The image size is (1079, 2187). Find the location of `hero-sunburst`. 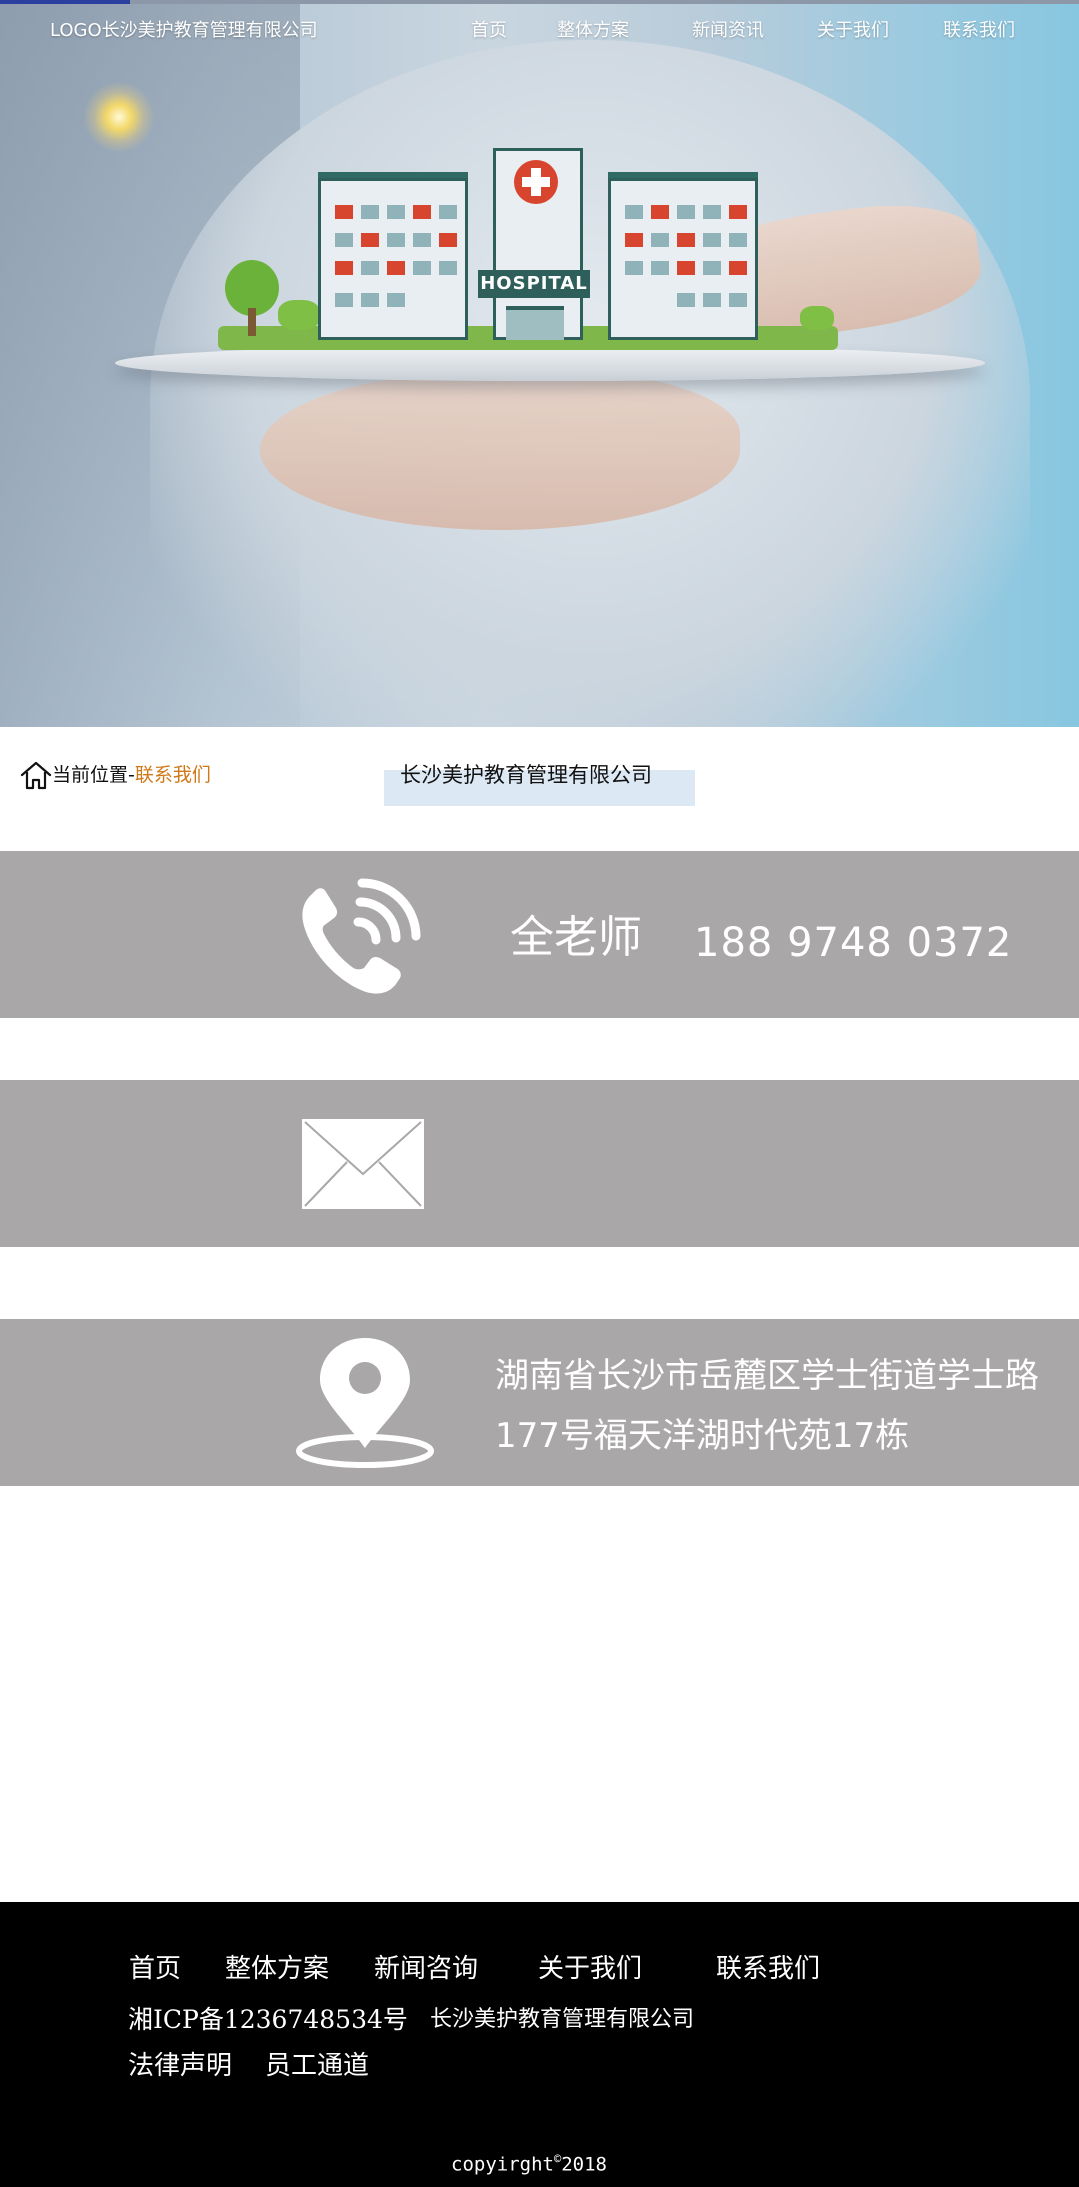

hero-sunburst is located at coordinates (119, 117).